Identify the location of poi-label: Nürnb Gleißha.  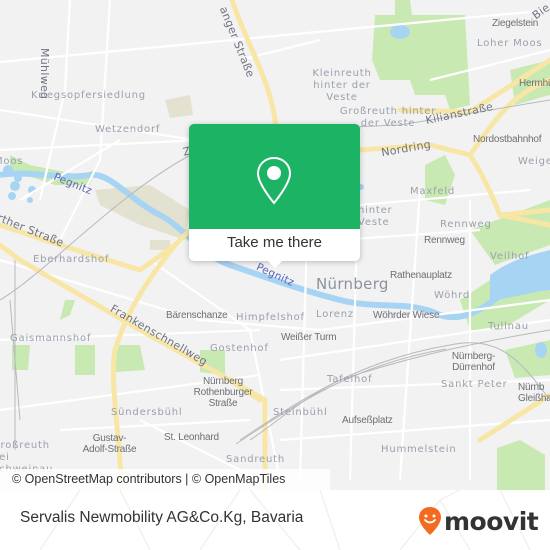
(534, 393).